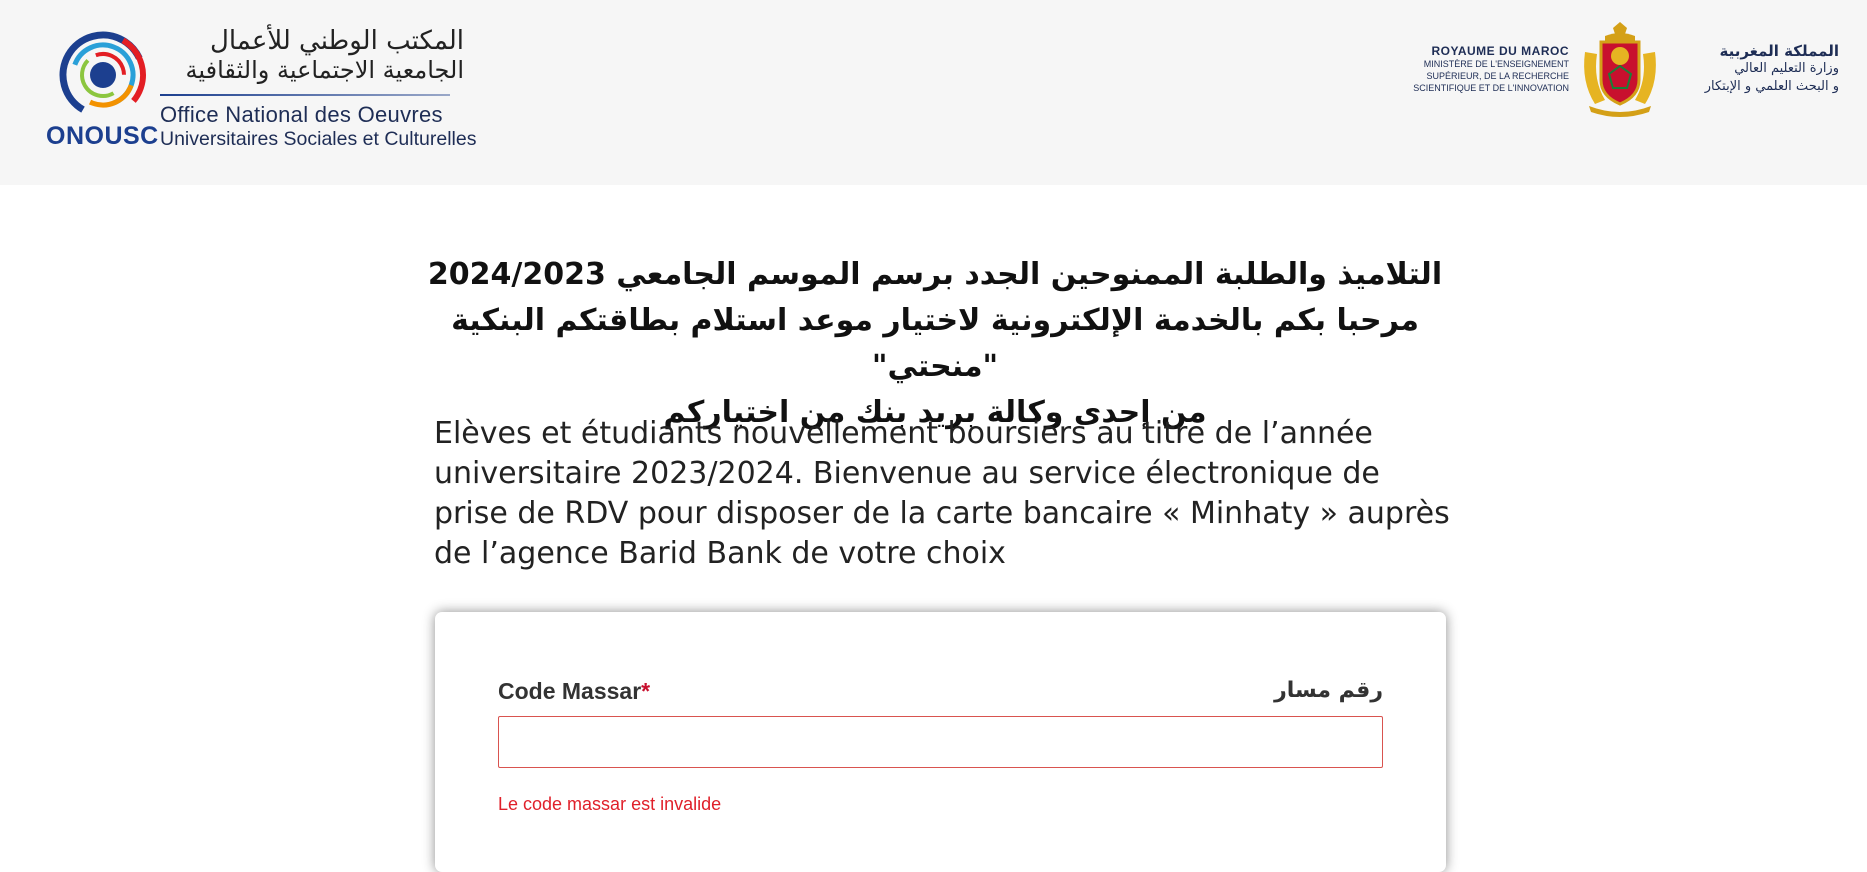  I want to click on onousc-arabic-line2: الجامعية الاجتماعية والثقافية, so click(324, 70).